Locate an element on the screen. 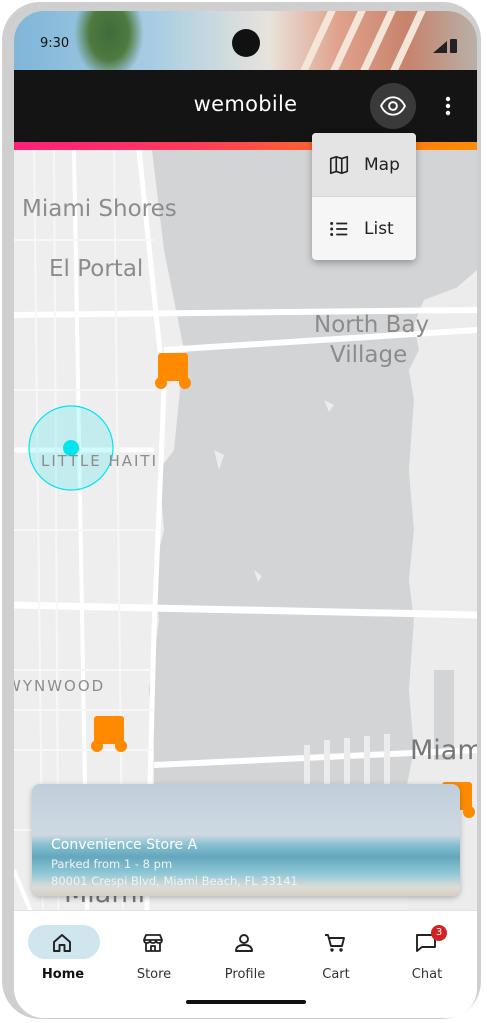 Image resolution: width=487 pixels, height=1023 pixels. map-label-north-bay: North Bay is located at coordinates (372, 325).